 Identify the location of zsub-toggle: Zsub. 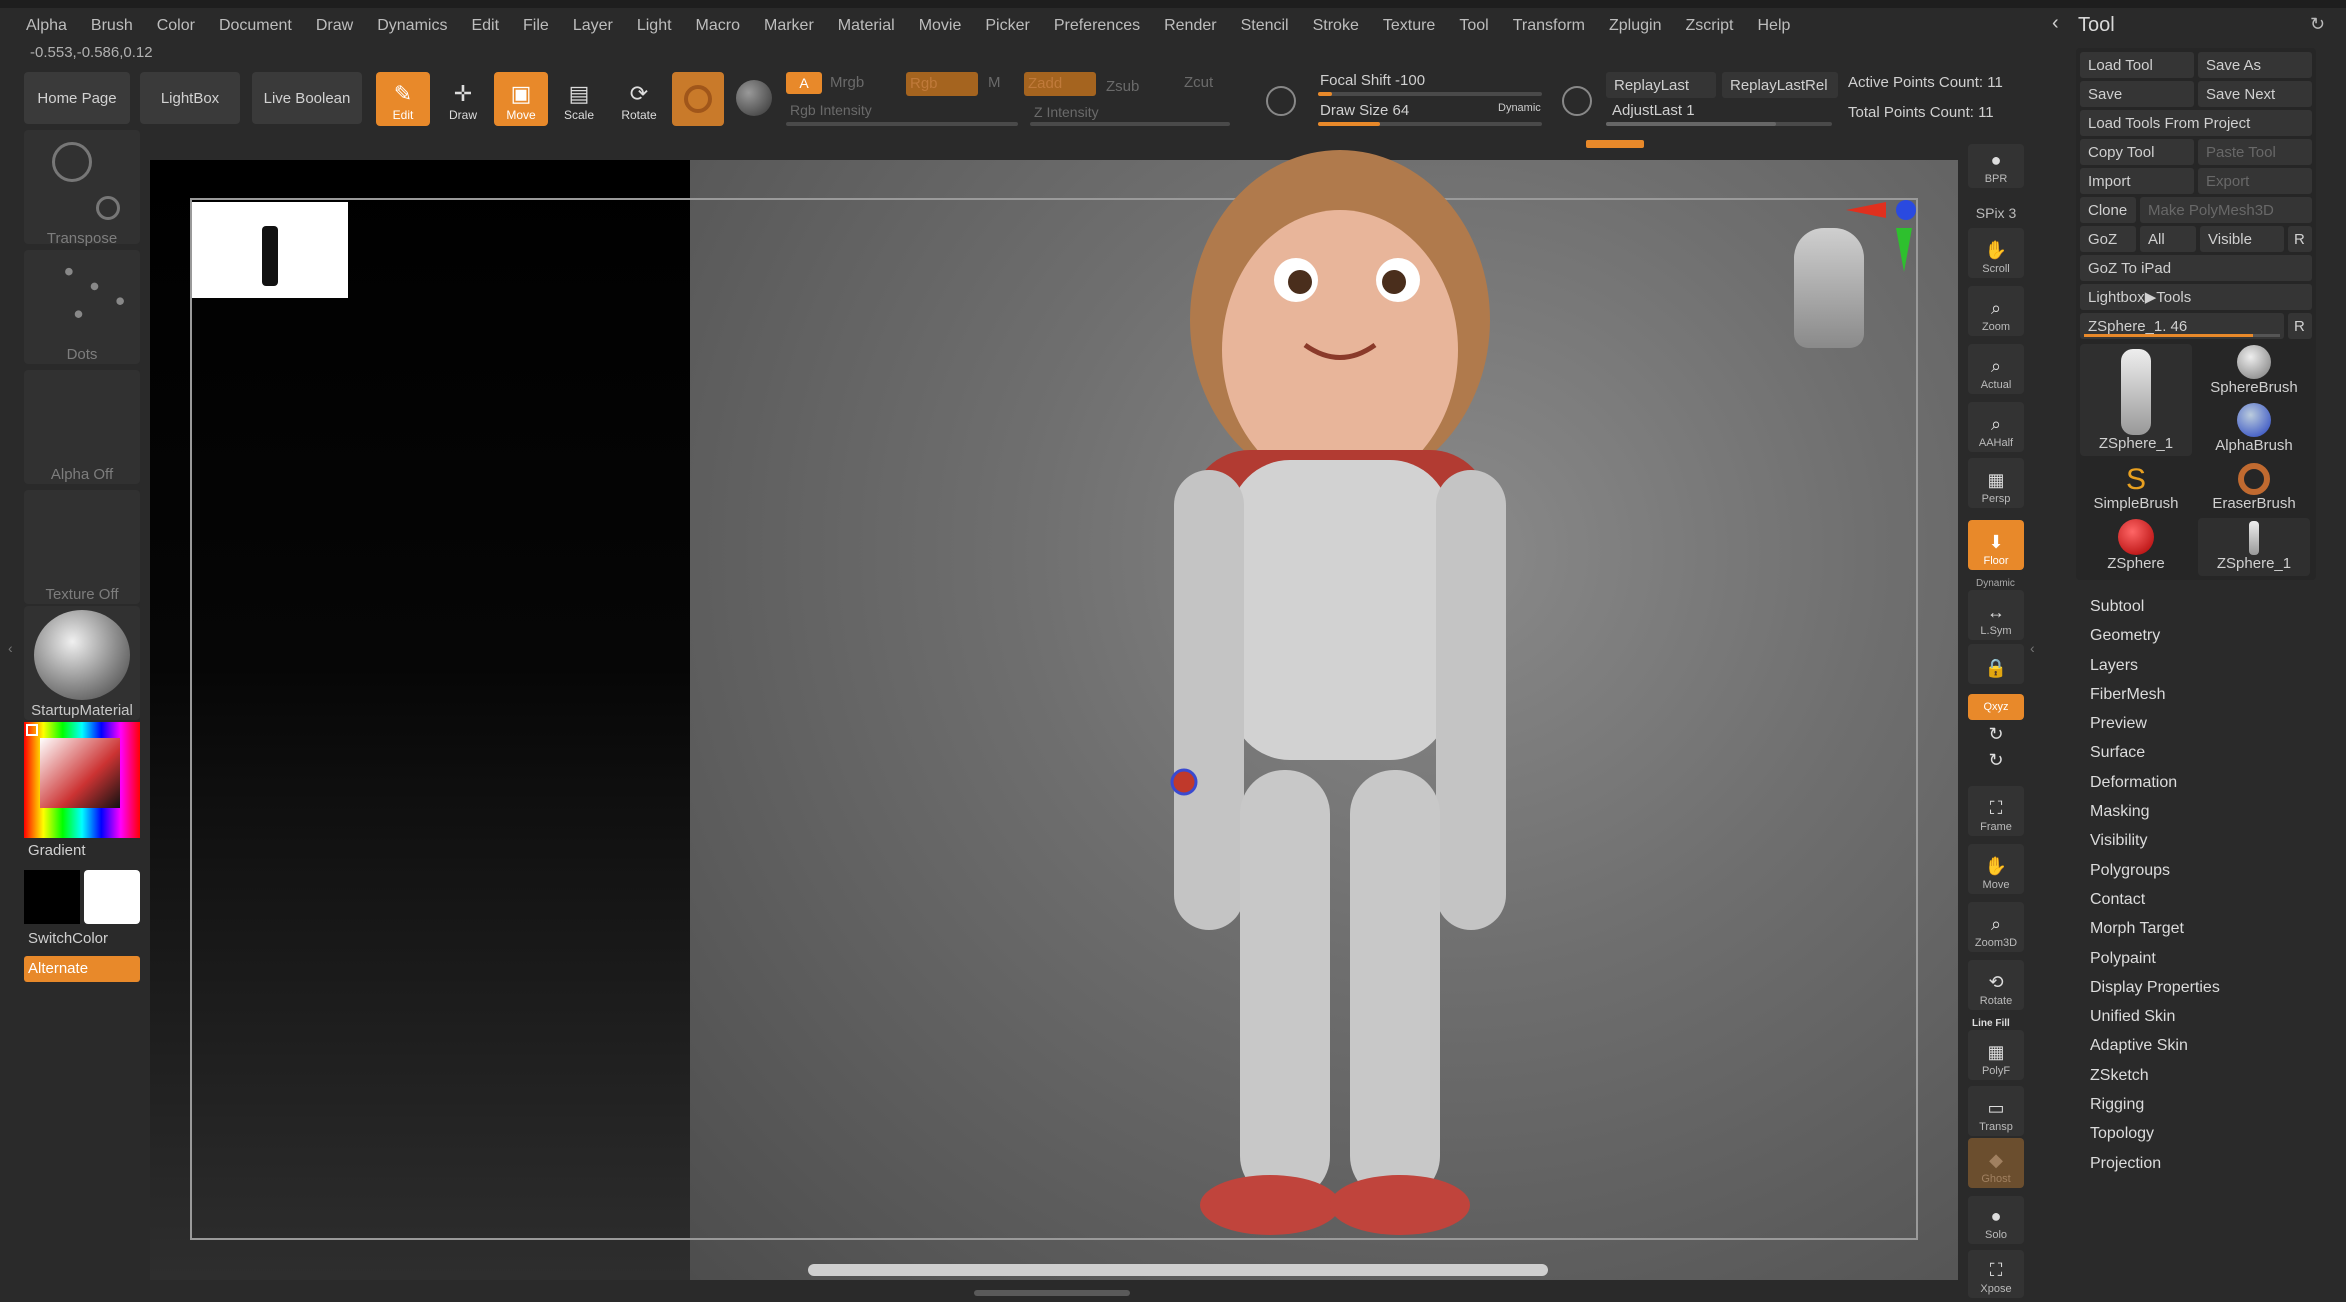
(1122, 86).